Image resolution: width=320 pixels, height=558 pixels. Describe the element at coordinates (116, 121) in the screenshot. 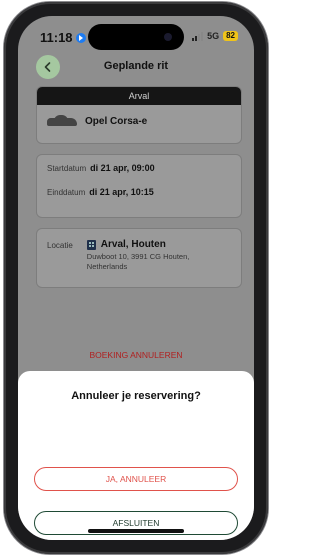

I see `vehicle-name: Opel Corsa-e` at that location.